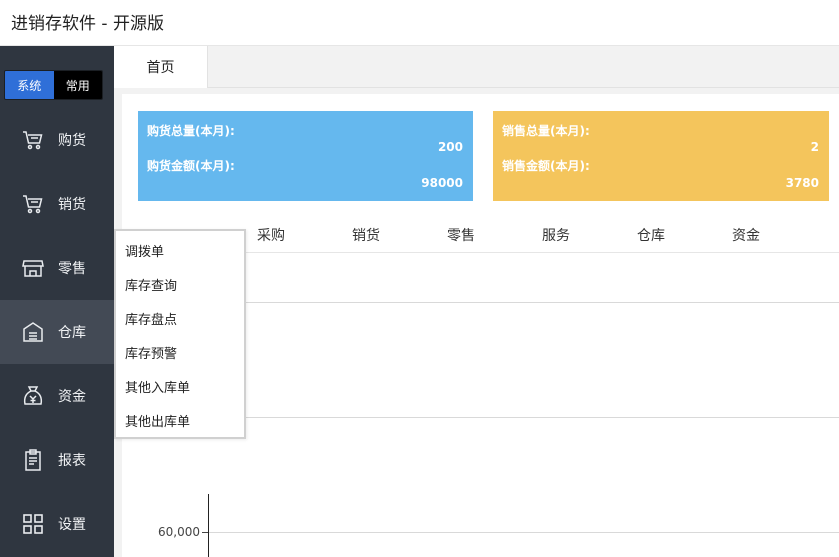  I want to click on menu-item-stock-alert: 库存预警, so click(151, 352).